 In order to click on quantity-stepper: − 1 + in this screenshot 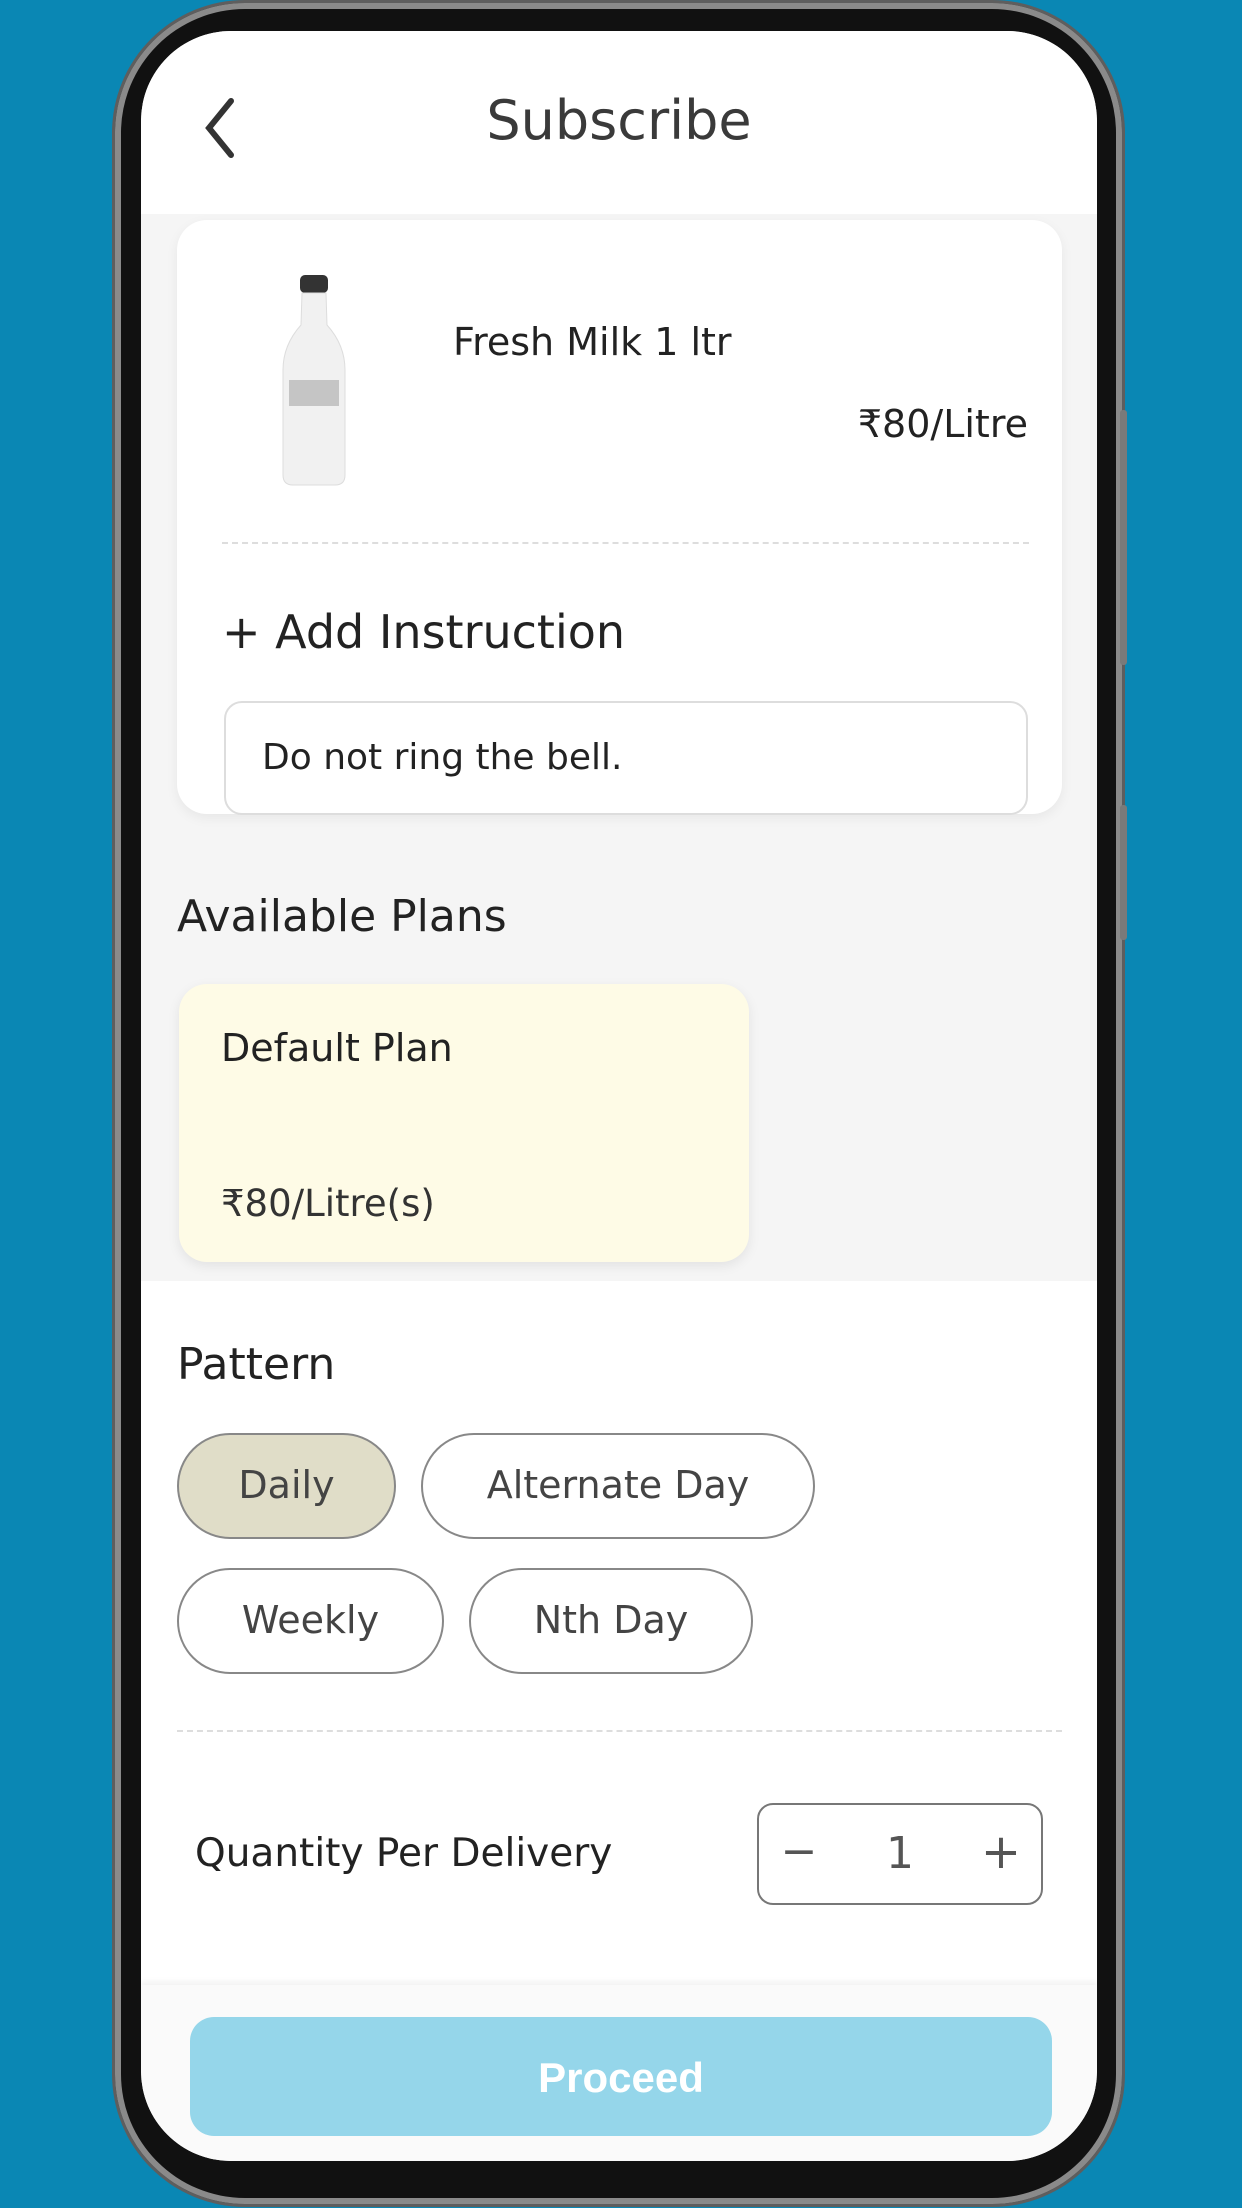, I will do `click(900, 1854)`.